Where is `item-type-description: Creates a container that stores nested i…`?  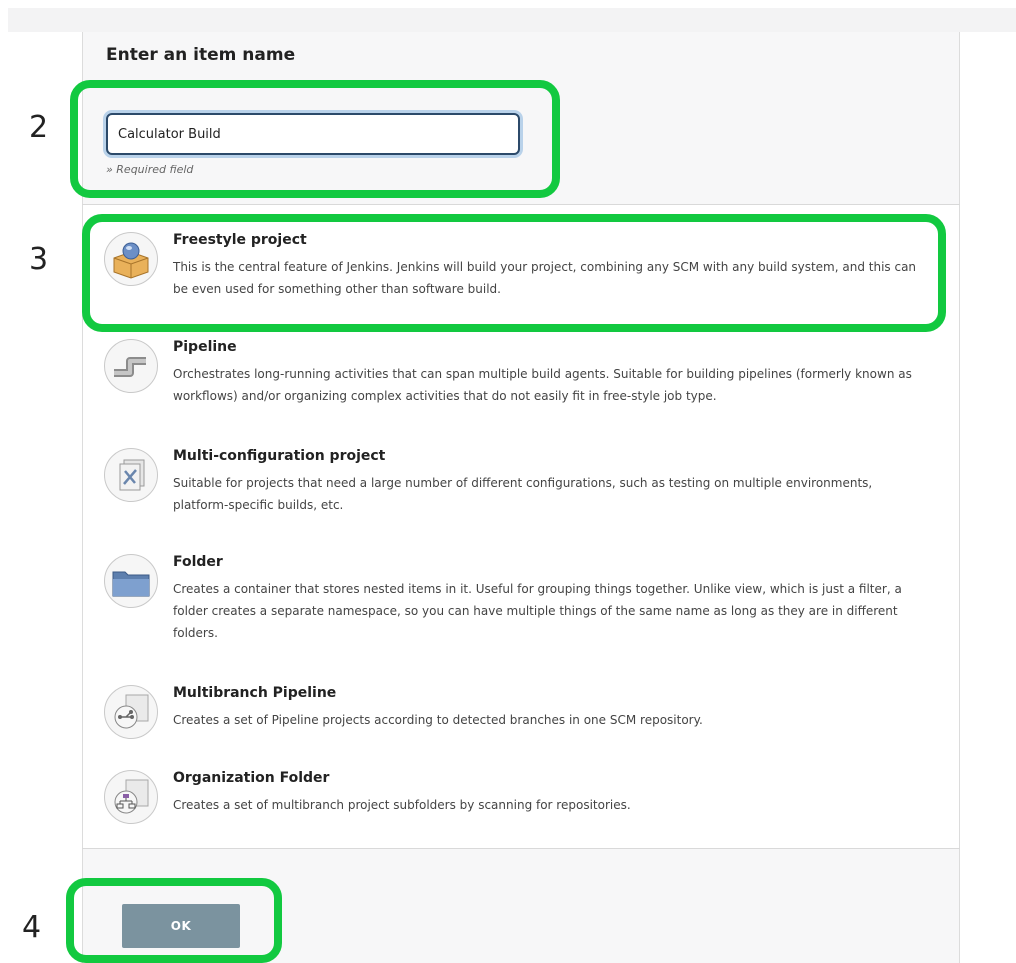
item-type-description: Creates a container that stores nested i… is located at coordinates (537, 611).